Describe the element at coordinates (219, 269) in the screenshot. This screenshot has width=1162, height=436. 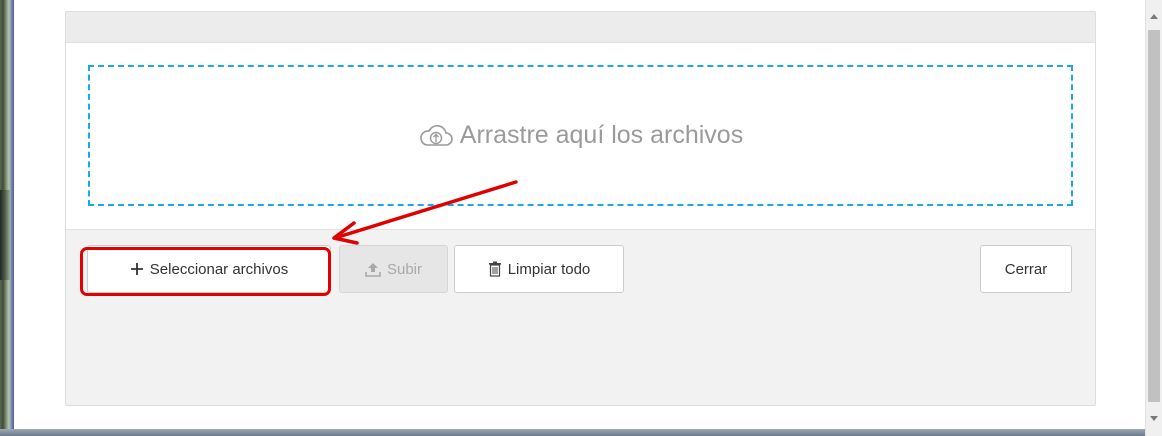
I see `select-files-label: Seleccionar archivos` at that location.